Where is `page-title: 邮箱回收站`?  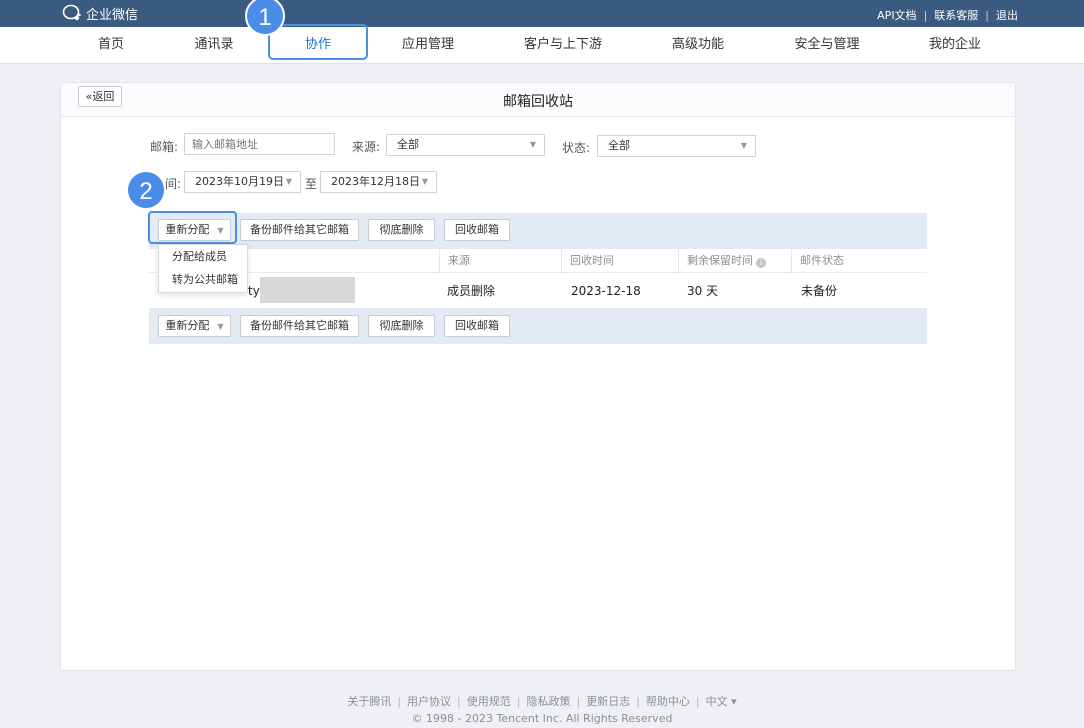
page-title: 邮箱回收站 is located at coordinates (538, 102).